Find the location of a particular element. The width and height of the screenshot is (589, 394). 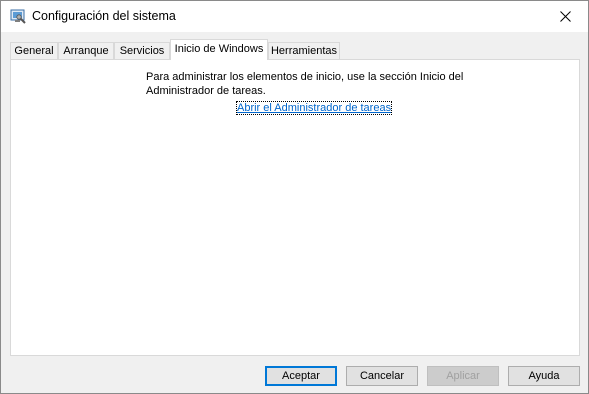

window-title: Configuración del sistema is located at coordinates (104, 16).